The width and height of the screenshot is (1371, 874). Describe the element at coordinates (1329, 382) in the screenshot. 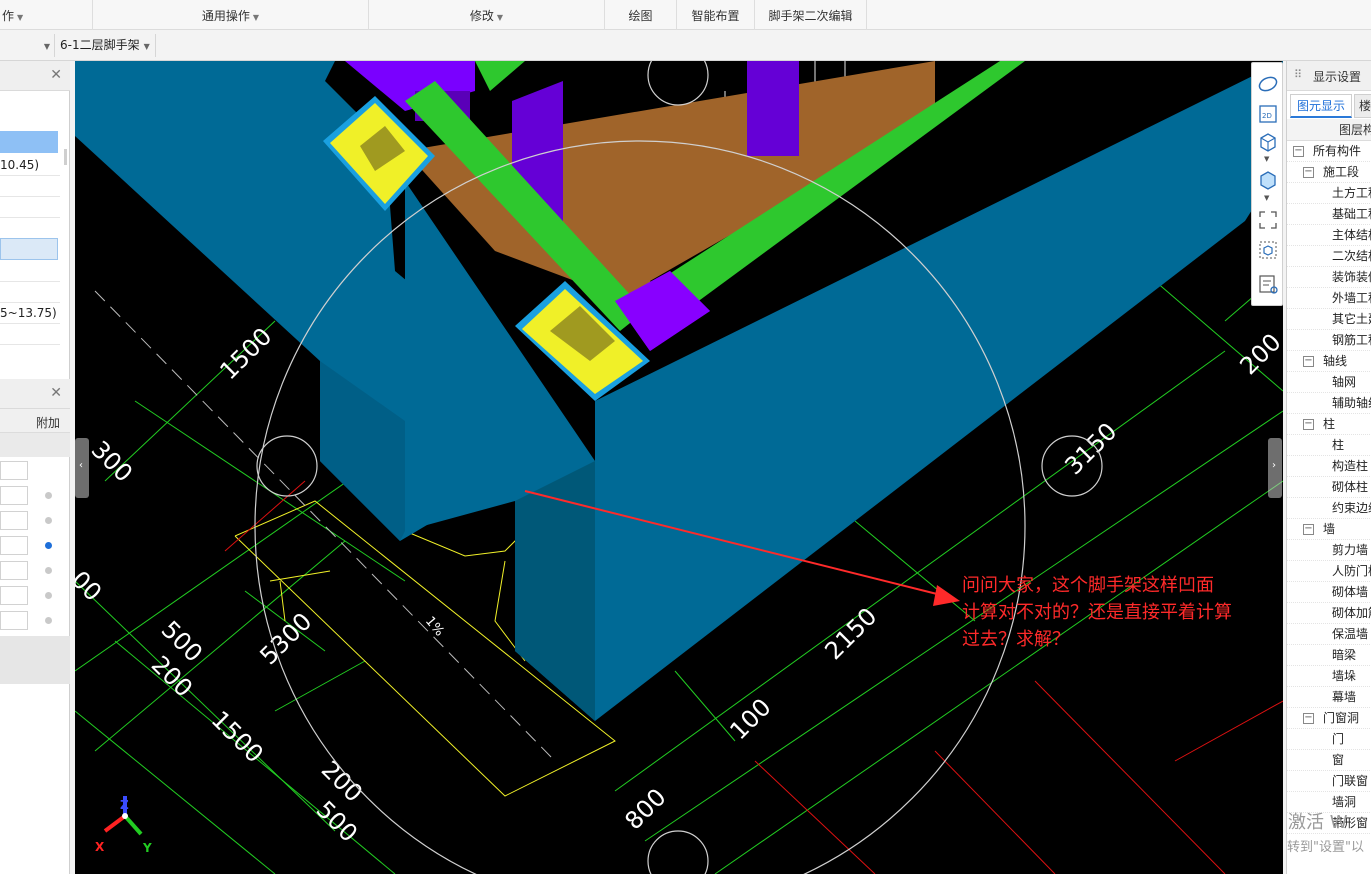

I see `tree-item: 轴网` at that location.